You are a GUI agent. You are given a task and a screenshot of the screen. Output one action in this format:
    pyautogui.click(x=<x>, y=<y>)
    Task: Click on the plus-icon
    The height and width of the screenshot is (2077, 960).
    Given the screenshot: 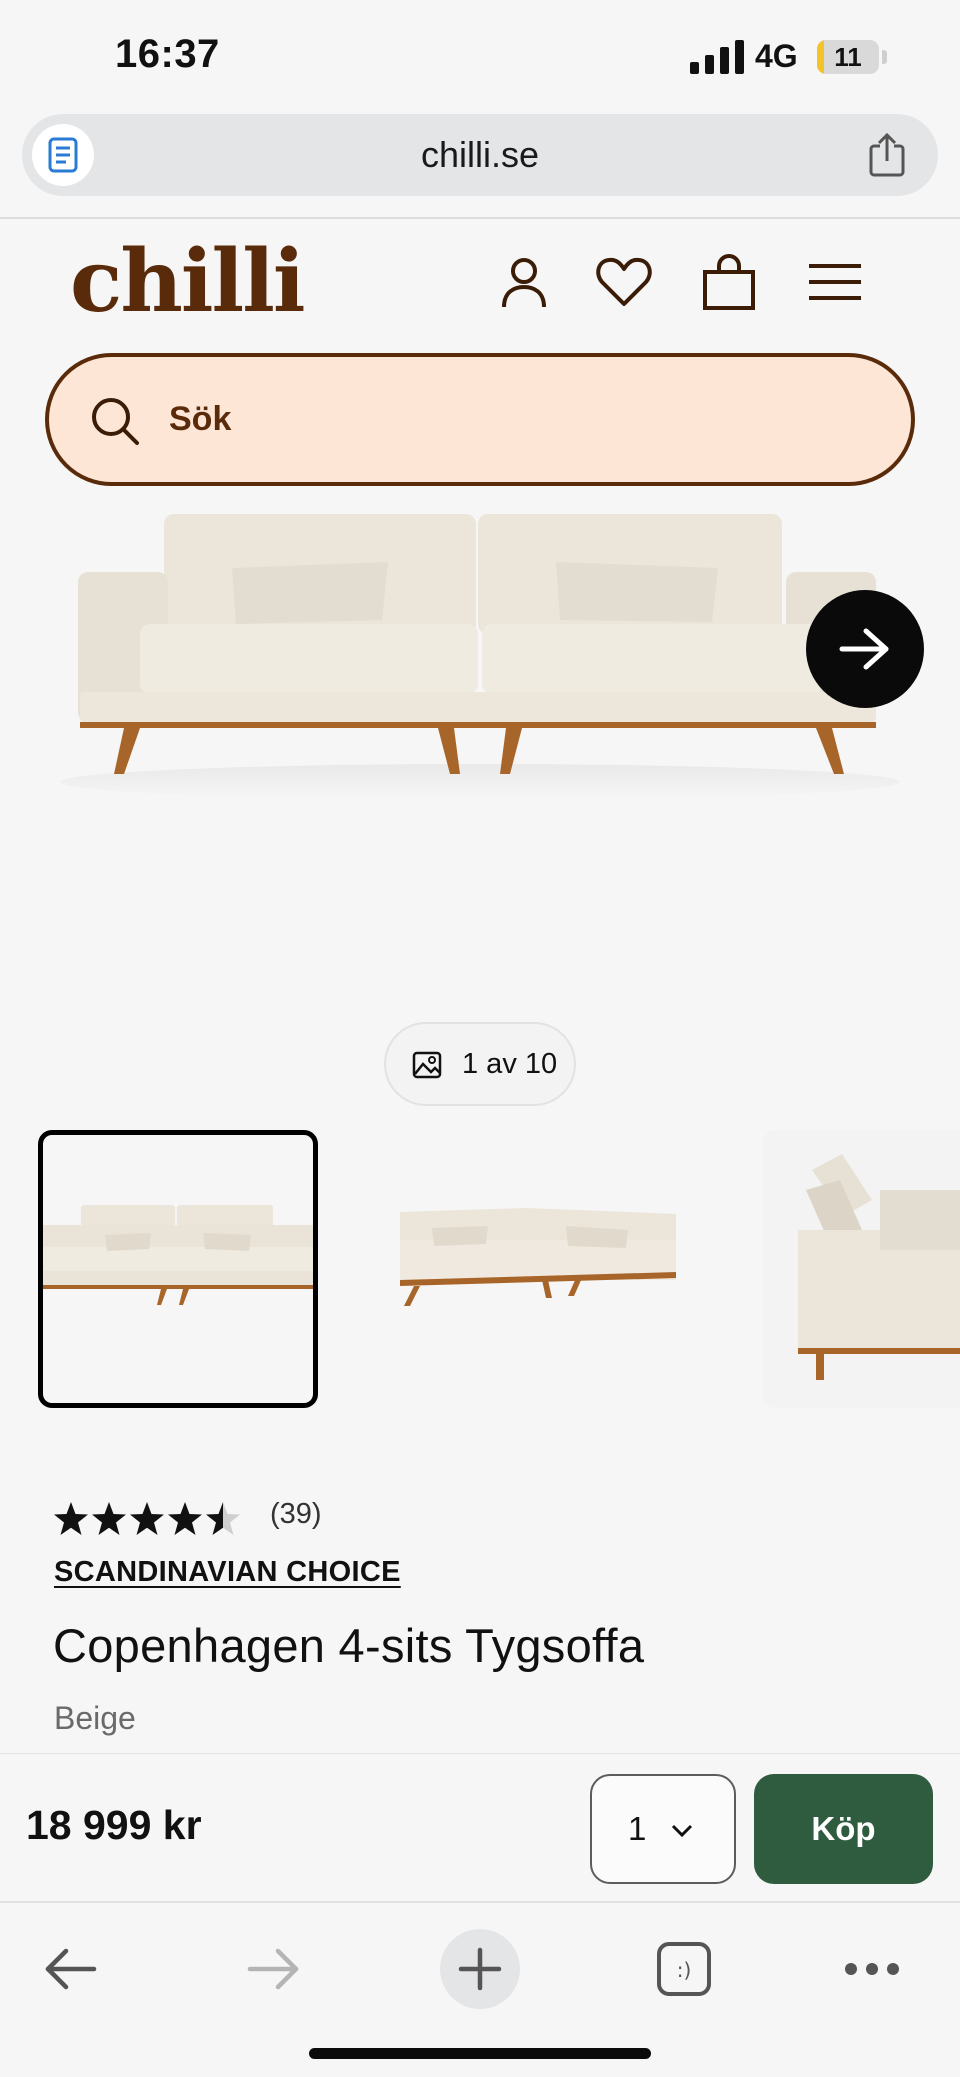 What is the action you would take?
    pyautogui.click(x=480, y=1969)
    